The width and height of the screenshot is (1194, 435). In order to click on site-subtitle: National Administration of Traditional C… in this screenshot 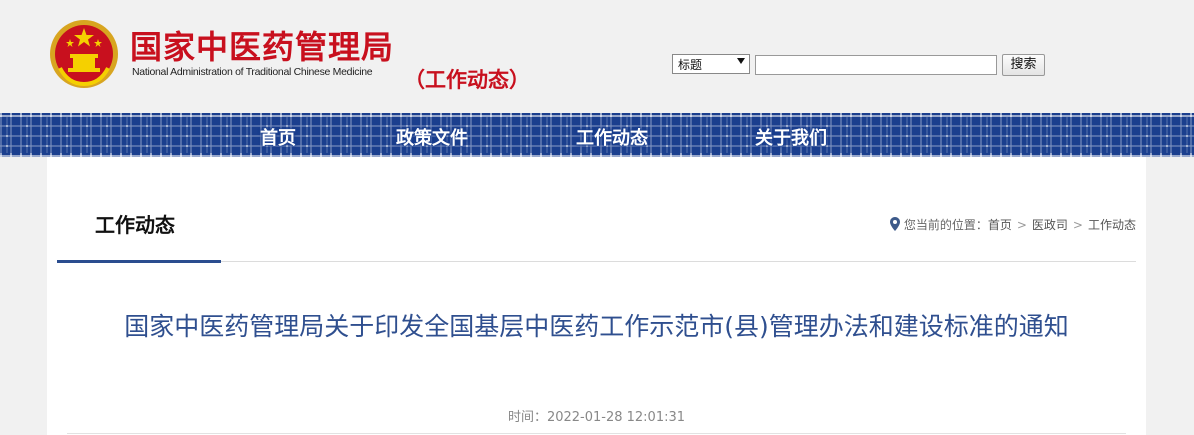, I will do `click(252, 72)`.